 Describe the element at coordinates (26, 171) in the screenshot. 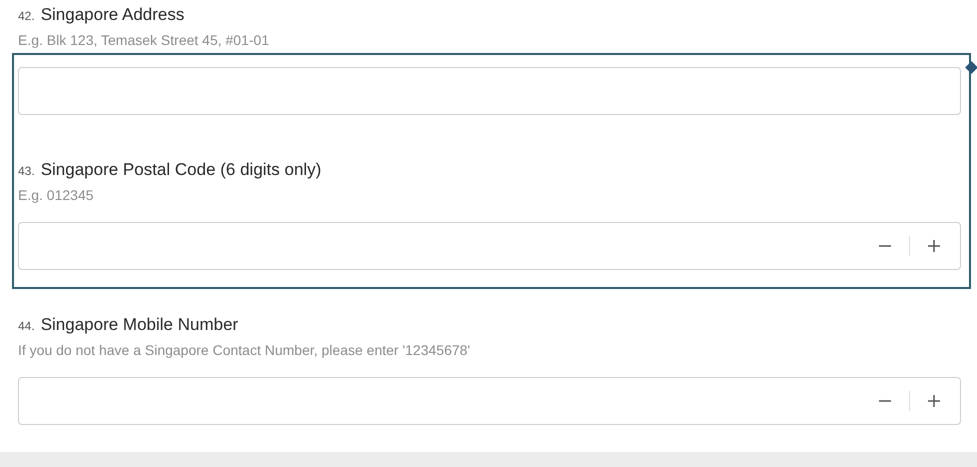

I see `question-number: 43.` at that location.